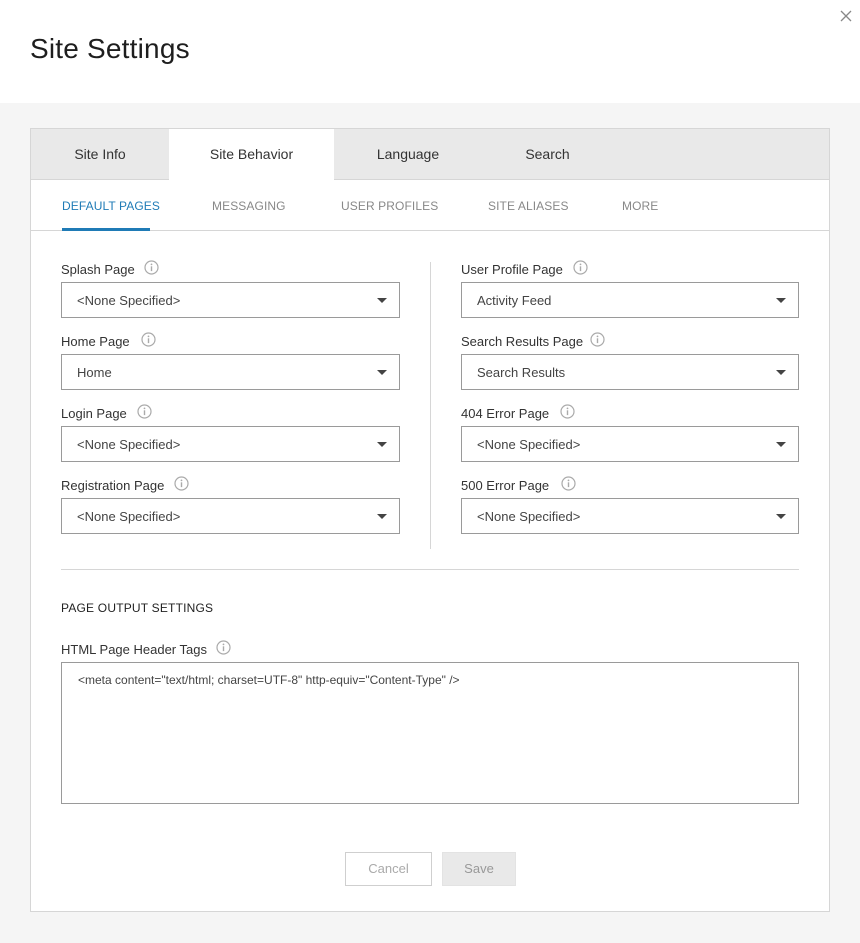 Image resolution: width=860 pixels, height=943 pixels. Describe the element at coordinates (630, 516) in the screenshot. I see `error-500-page-select: <None Specified>` at that location.